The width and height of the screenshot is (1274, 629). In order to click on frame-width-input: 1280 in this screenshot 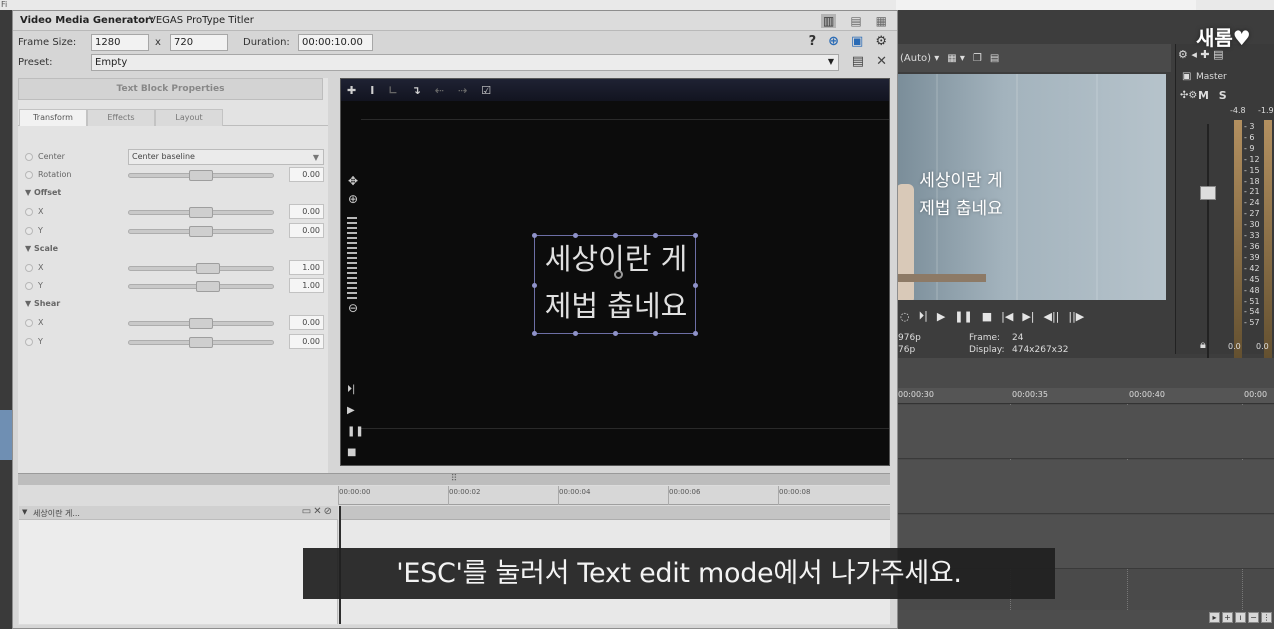, I will do `click(120, 42)`.